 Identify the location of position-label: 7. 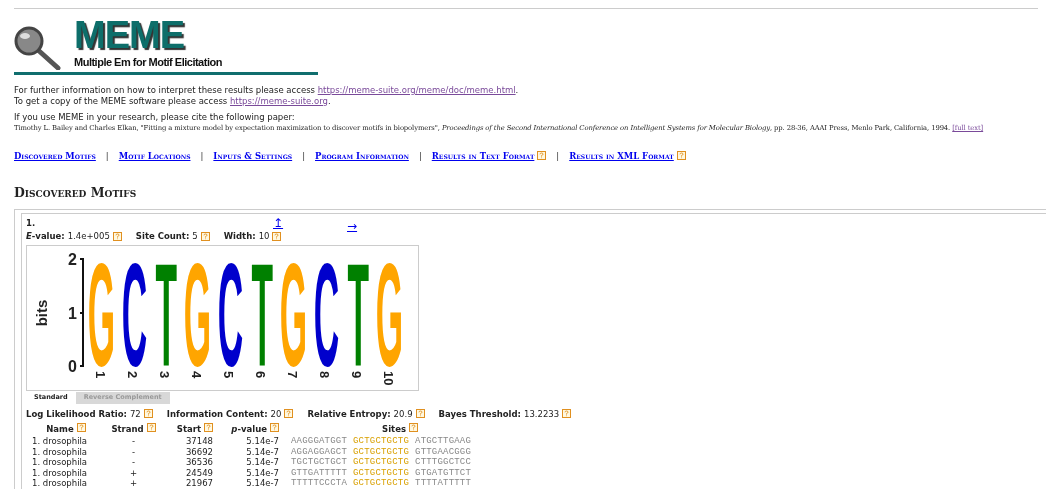
(292, 374).